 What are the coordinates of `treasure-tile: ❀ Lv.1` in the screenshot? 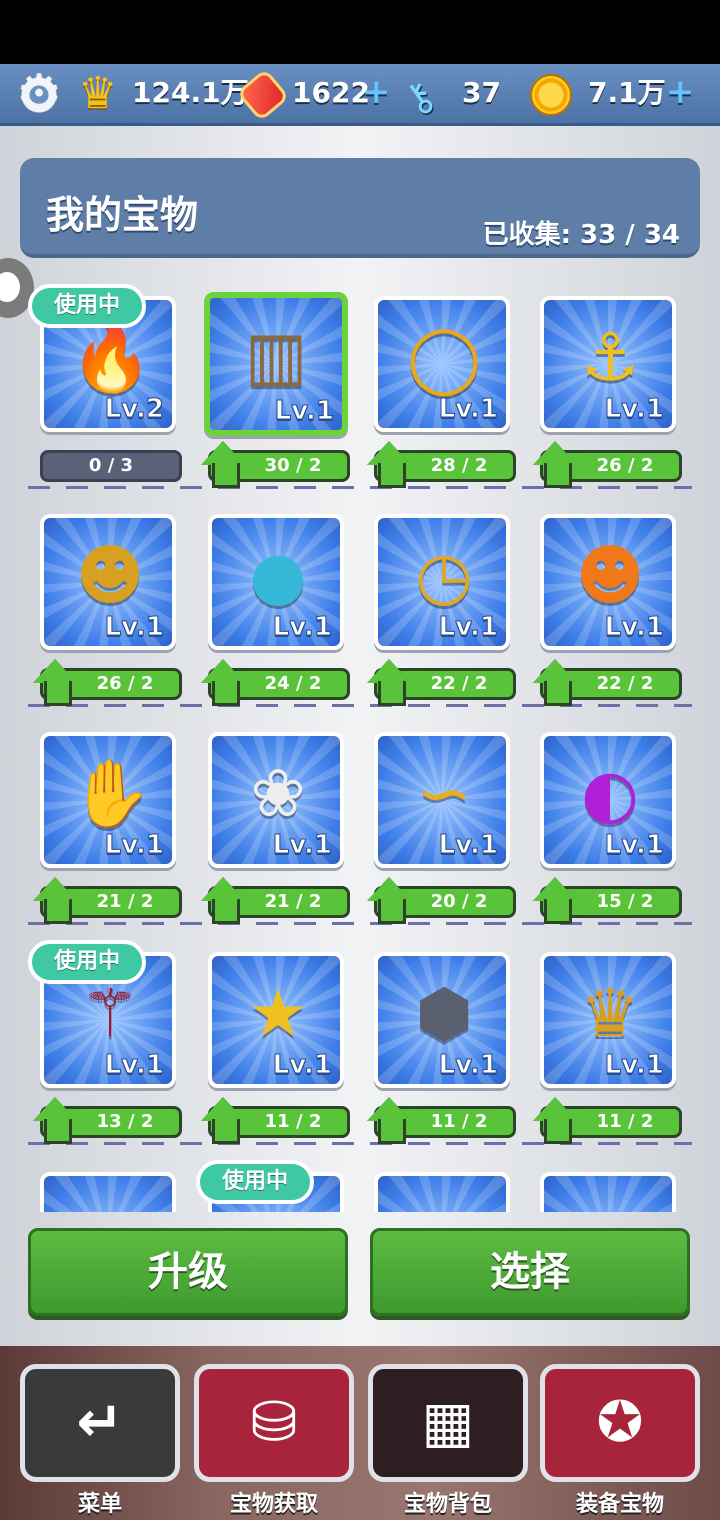 It's located at (276, 800).